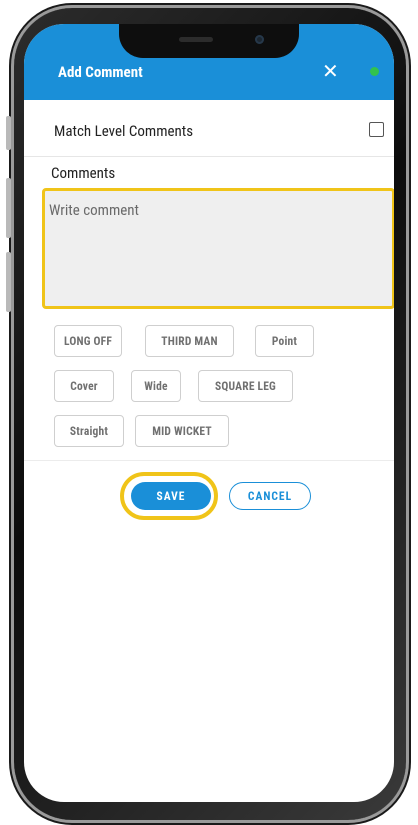  I want to click on comment-textarea: Write comment, so click(218, 248).